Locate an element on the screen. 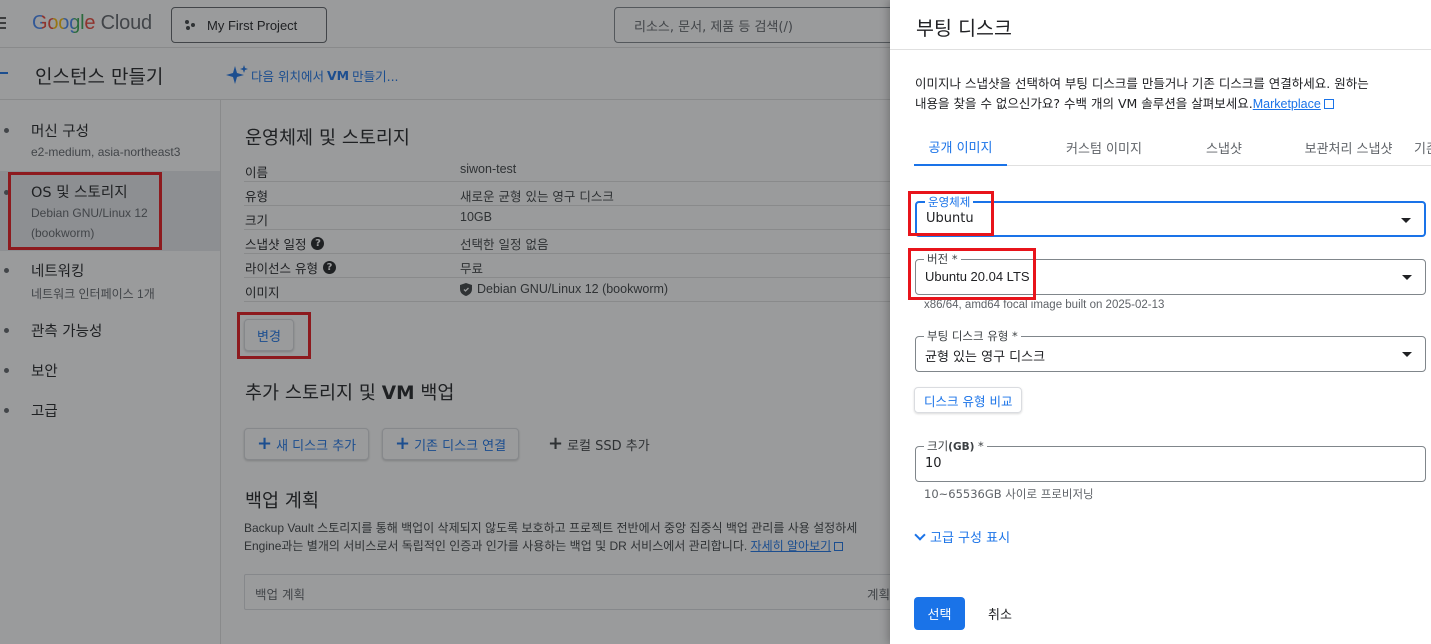 Image resolution: width=1431 pixels, height=644 pixels. size-label-suffix: * is located at coordinates (979, 446).